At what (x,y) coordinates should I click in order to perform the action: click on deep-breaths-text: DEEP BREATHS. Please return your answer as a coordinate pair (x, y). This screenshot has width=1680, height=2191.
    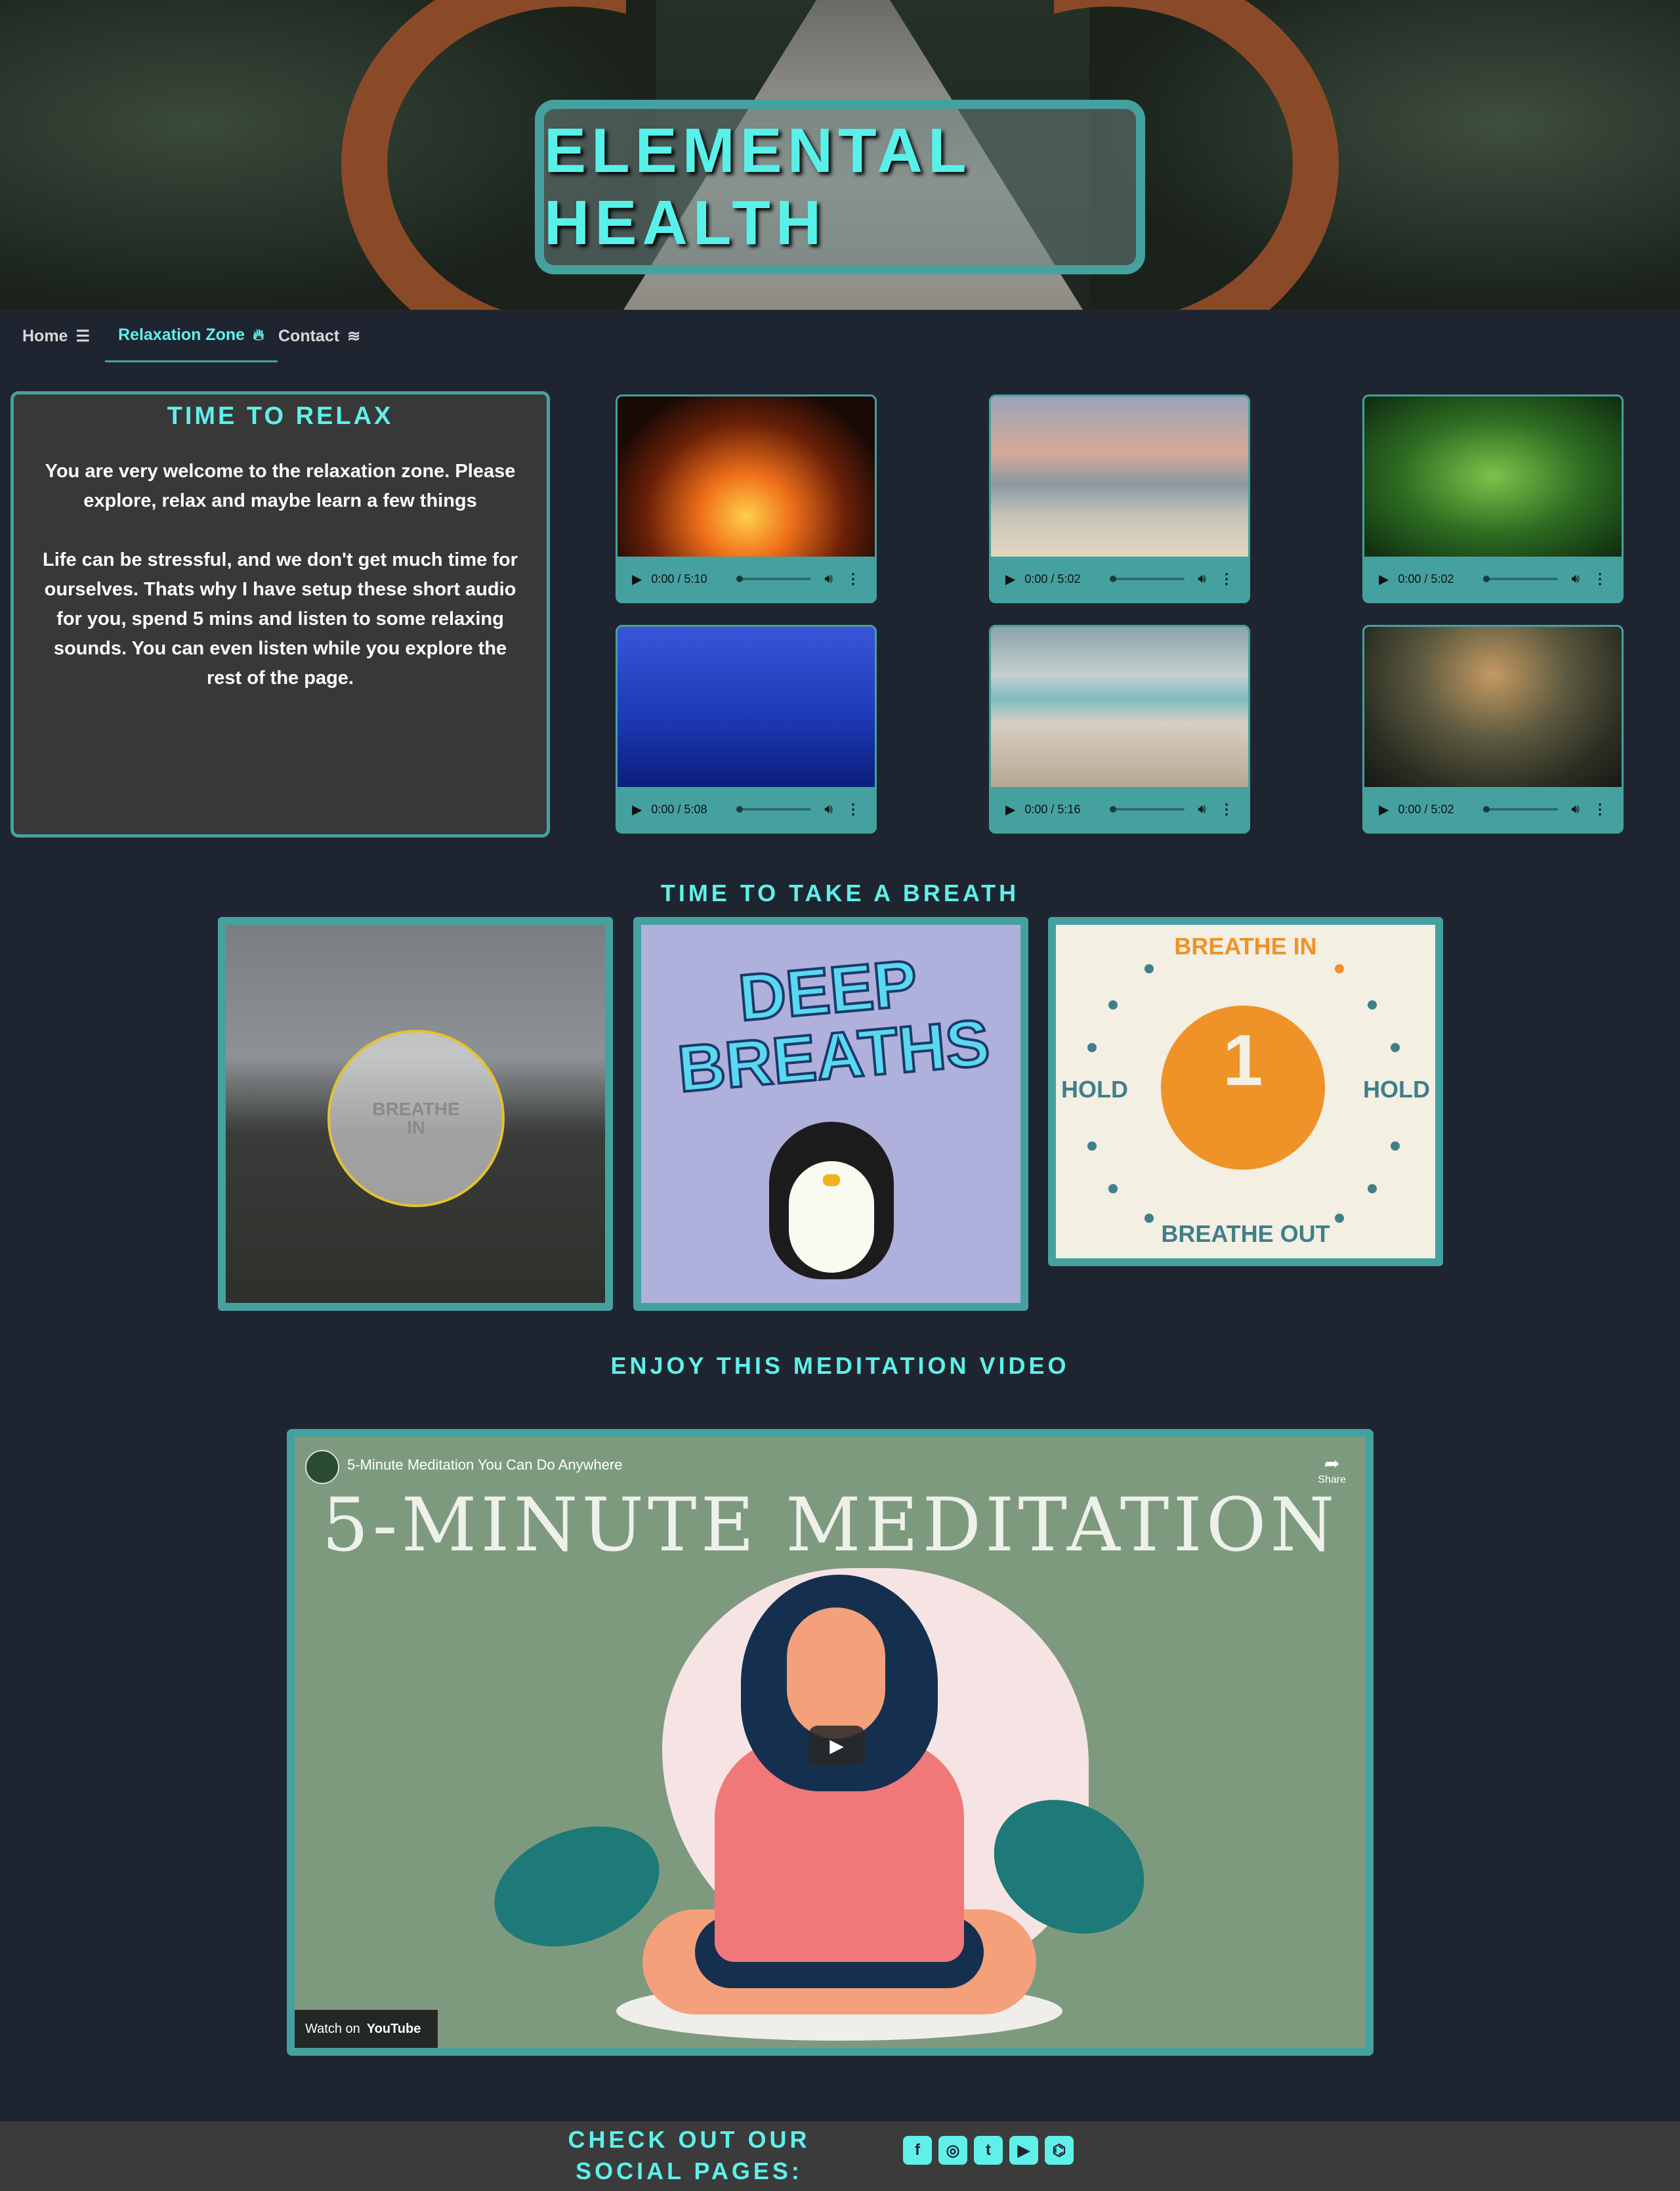
    Looking at the image, I should click on (833, 1026).